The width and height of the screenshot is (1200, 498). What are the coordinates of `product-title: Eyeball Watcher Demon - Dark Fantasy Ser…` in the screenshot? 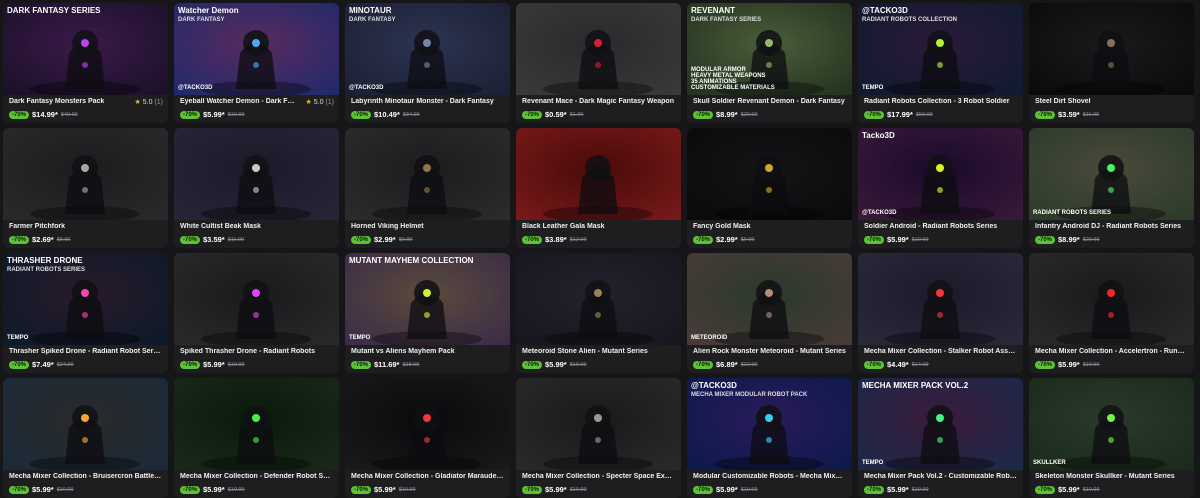 It's located at (239, 101).